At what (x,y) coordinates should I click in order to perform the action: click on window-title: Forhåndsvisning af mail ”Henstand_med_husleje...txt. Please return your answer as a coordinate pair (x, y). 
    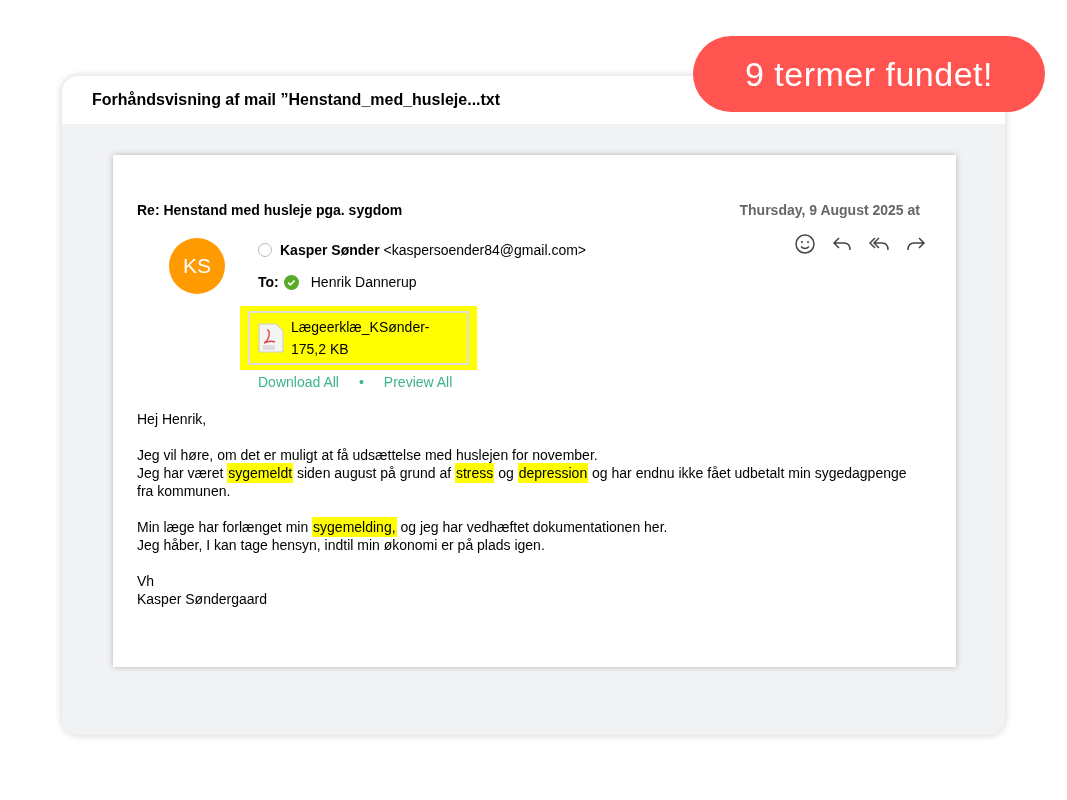
    Looking at the image, I should click on (296, 100).